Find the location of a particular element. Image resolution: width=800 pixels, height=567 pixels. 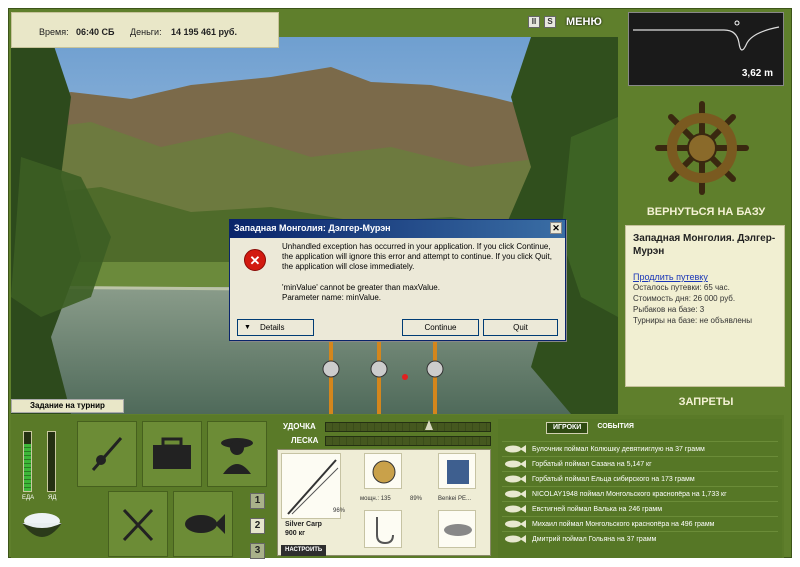

line-tension-bar is located at coordinates (408, 441).